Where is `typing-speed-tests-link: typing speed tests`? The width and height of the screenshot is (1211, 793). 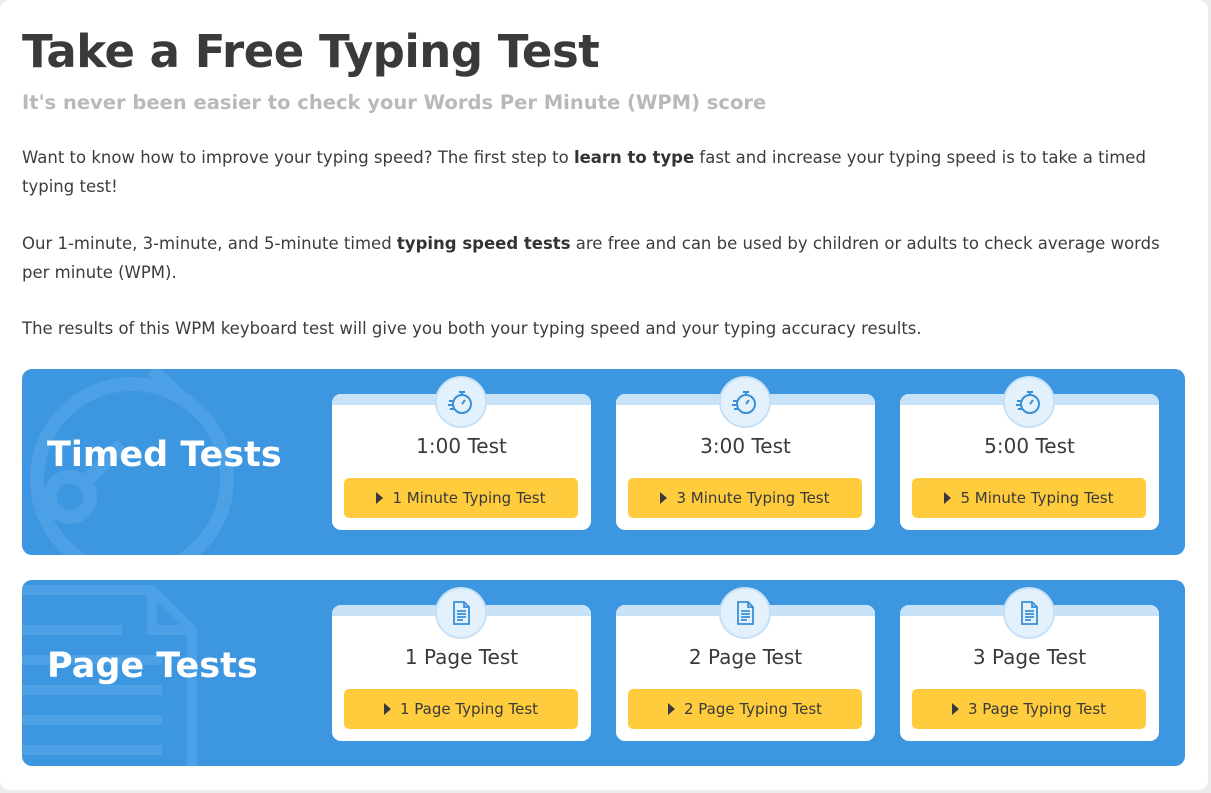
typing-speed-tests-link: typing speed tests is located at coordinates (484, 243).